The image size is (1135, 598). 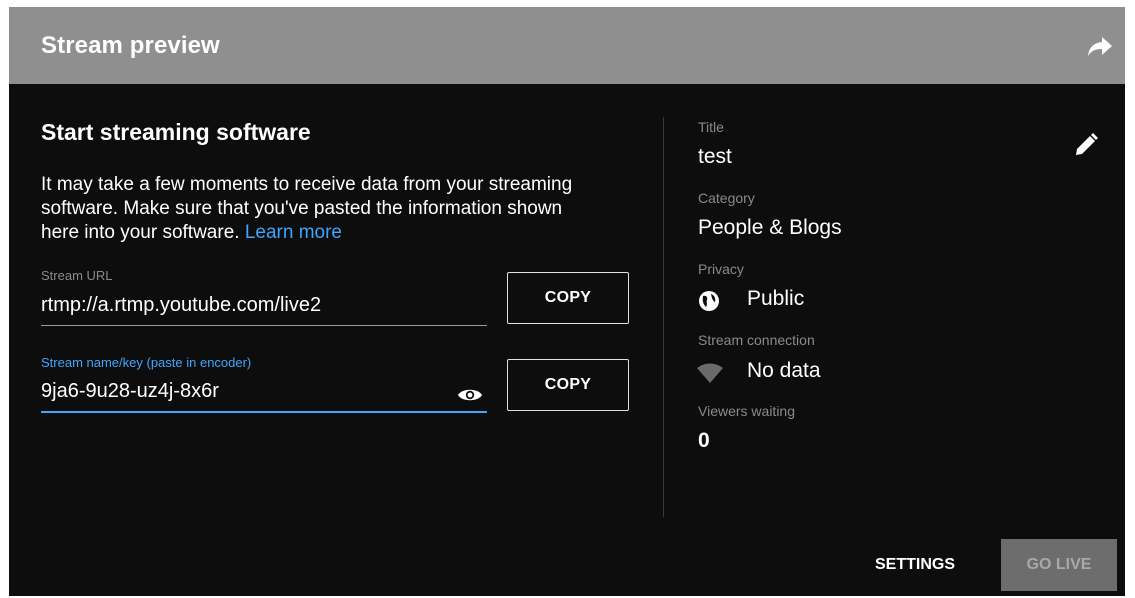 I want to click on title-label: Title, so click(x=711, y=127).